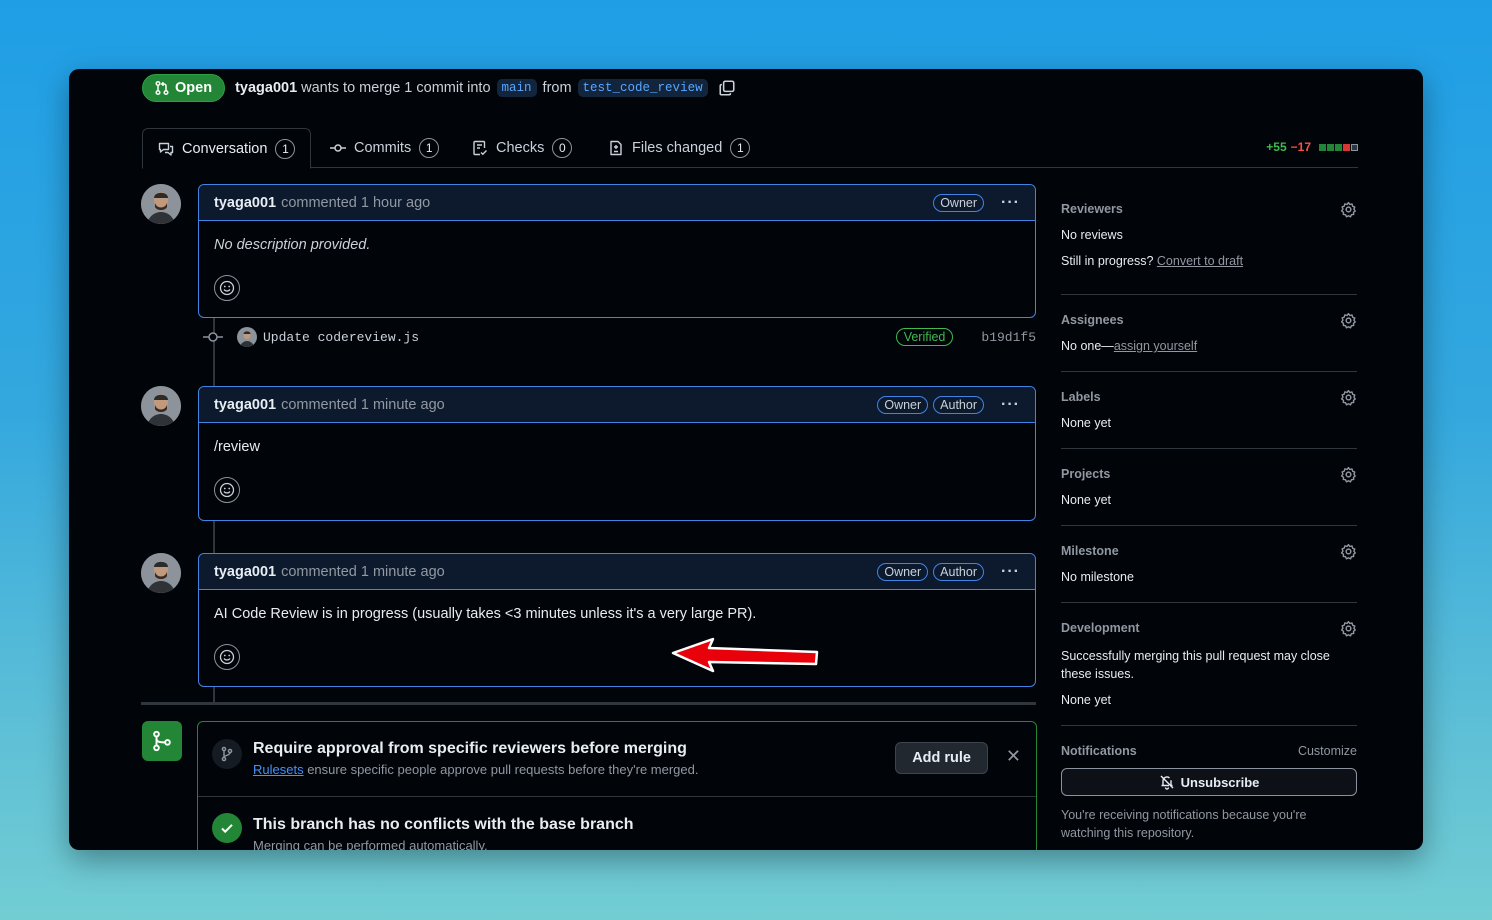 The image size is (1492, 920). What do you see at coordinates (522, 148) in the screenshot?
I see `tab-checks: Checks 0` at bounding box center [522, 148].